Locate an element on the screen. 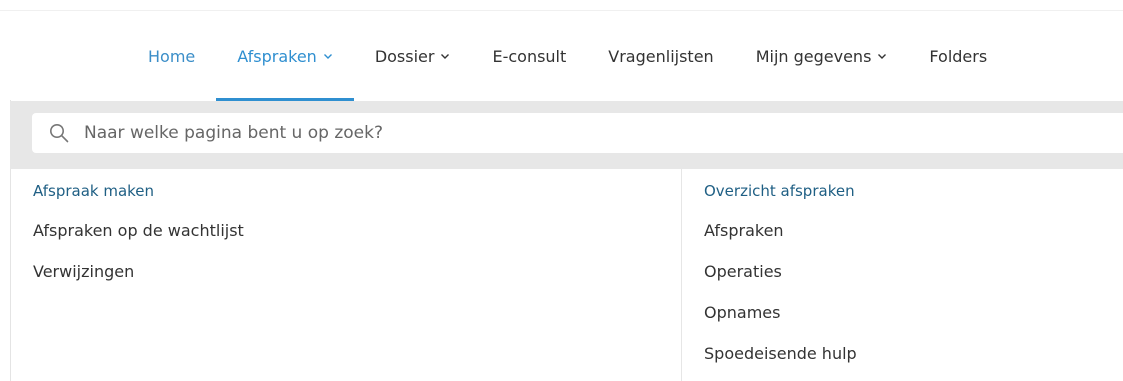 The width and height of the screenshot is (1123, 381). column-divider is located at coordinates (681, 275).